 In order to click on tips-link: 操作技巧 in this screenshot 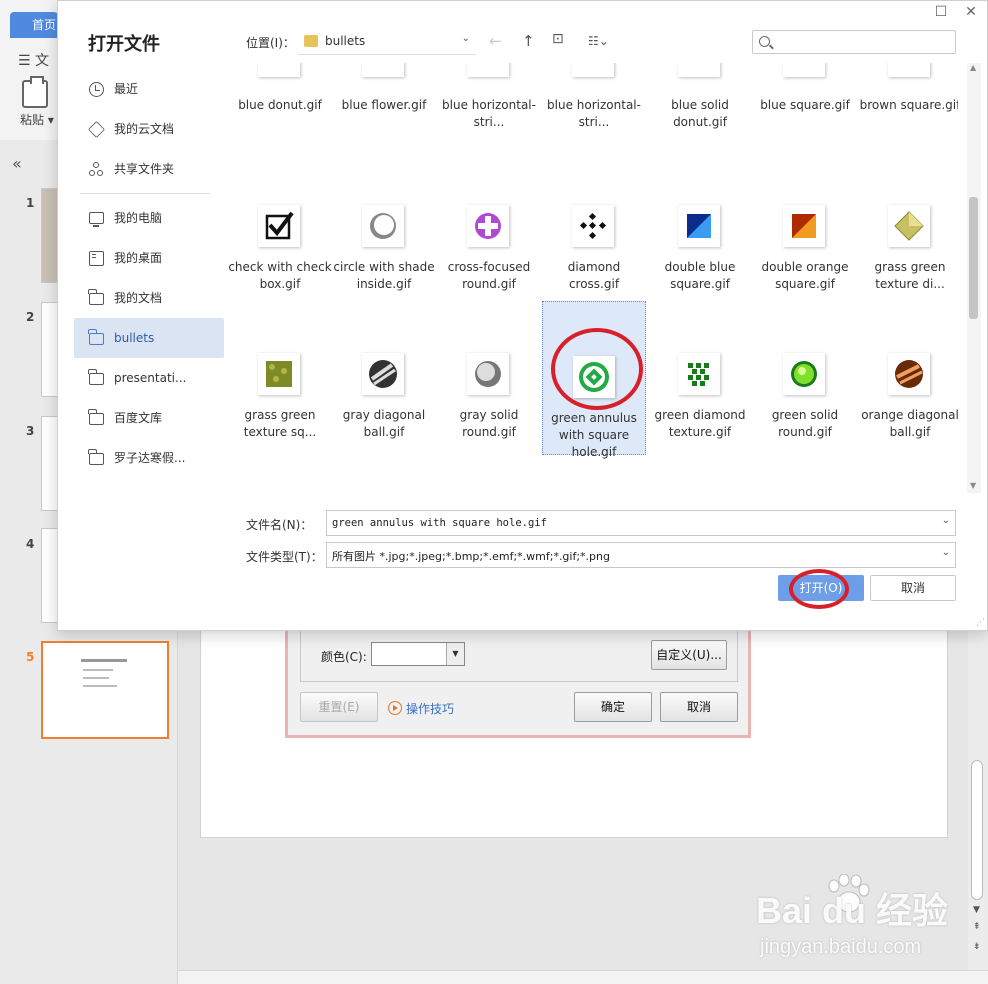, I will do `click(430, 708)`.